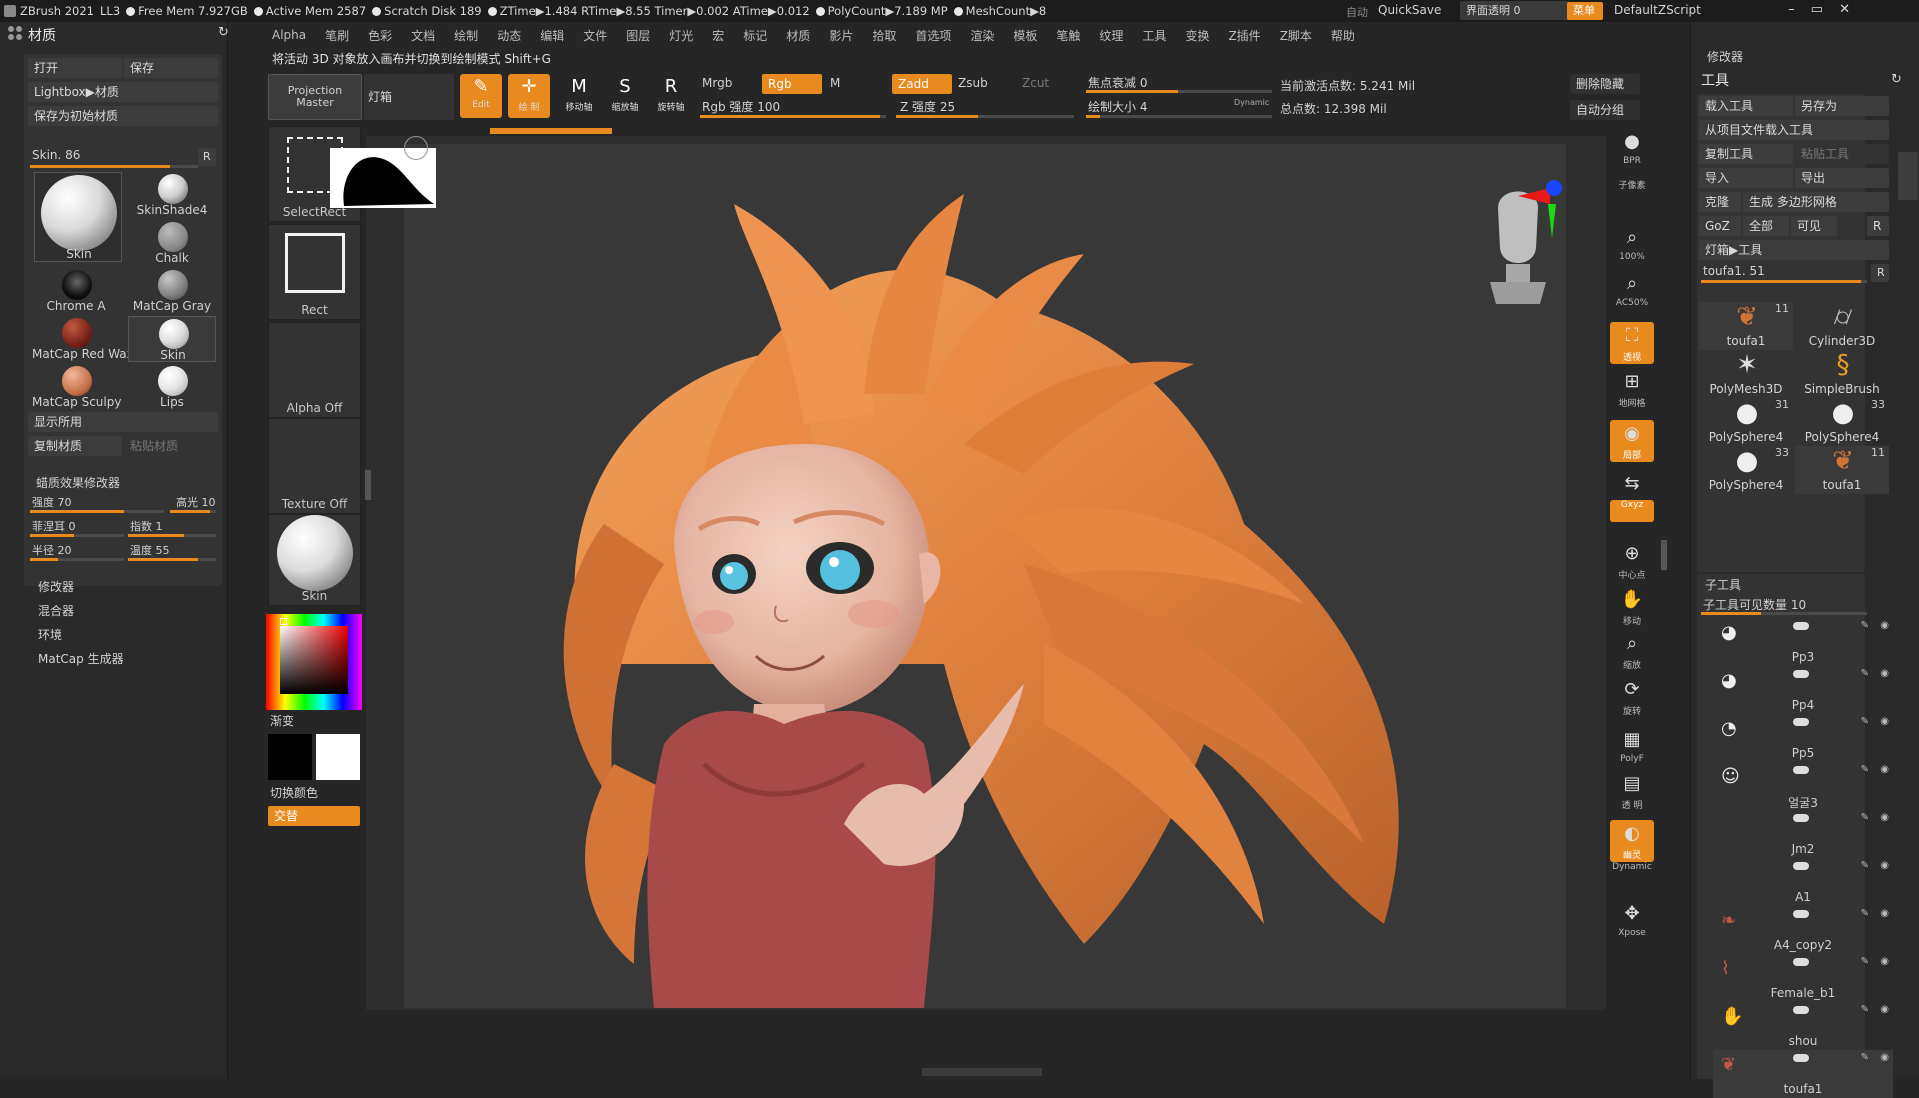  Describe the element at coordinates (171, 68) in the screenshot. I see `save-material-button: 保存` at that location.